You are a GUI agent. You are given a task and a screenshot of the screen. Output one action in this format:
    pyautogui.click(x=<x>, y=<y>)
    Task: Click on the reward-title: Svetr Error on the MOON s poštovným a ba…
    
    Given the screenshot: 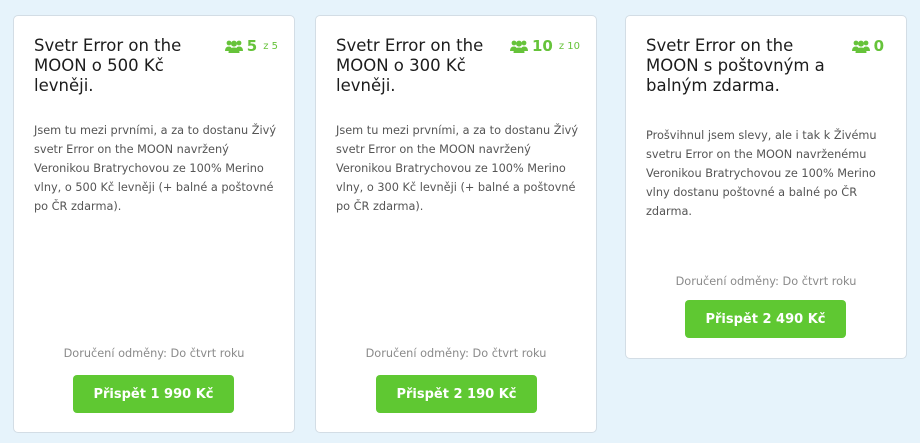 What is the action you would take?
    pyautogui.click(x=735, y=65)
    